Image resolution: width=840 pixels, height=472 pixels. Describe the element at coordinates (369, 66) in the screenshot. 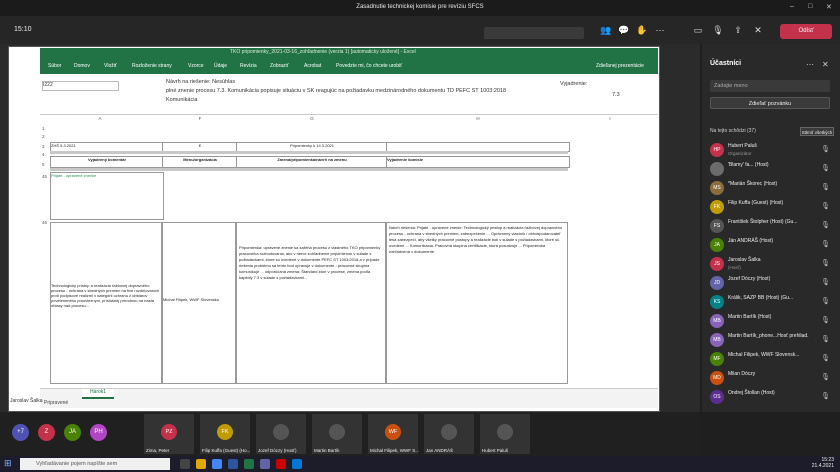

I see `tell-me-search: Povedzte mi, čo chcete urobiť` at that location.